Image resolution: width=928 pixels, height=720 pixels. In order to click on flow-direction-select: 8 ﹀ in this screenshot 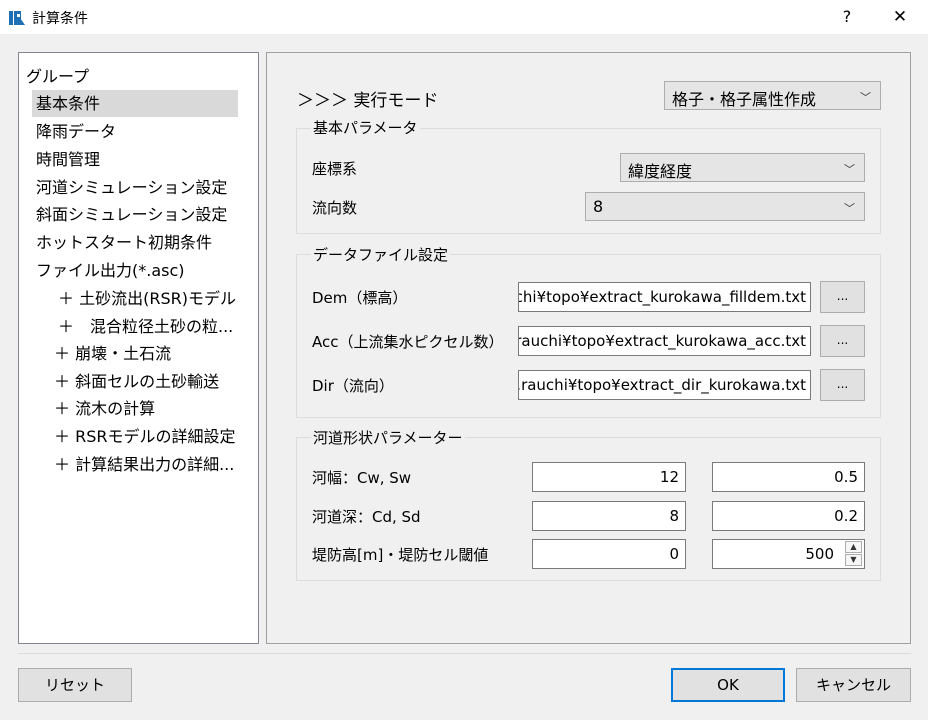, I will do `click(725, 206)`.